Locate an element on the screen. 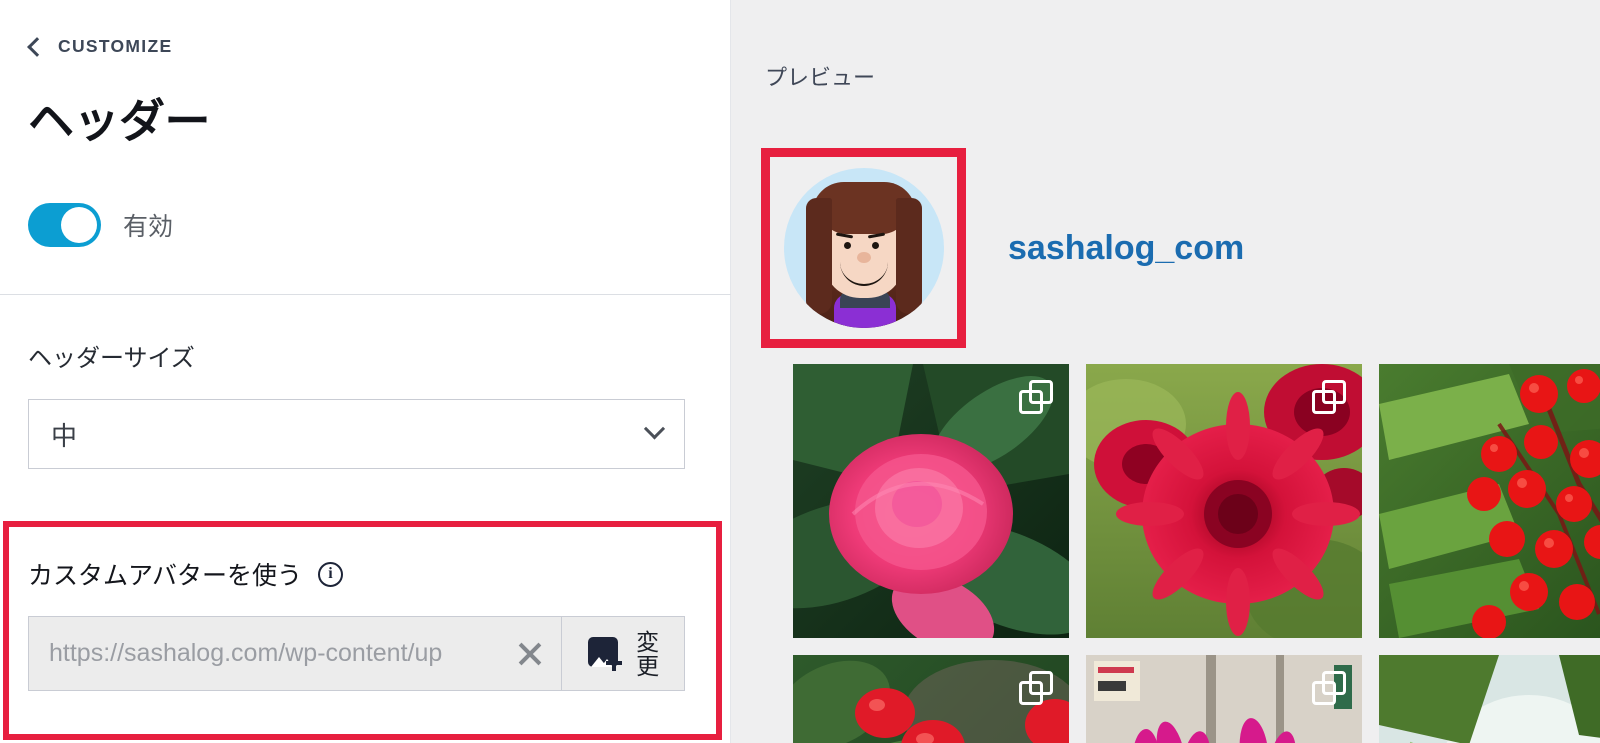  enable-header-toggle is located at coordinates (64, 225).